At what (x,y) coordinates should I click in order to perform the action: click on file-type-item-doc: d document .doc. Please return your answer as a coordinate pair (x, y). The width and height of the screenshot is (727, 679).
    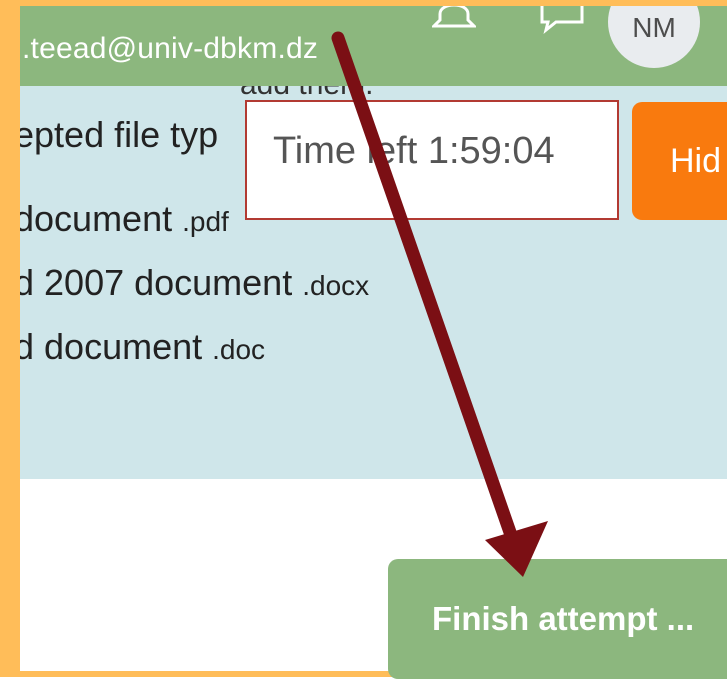
    Looking at the image, I should click on (142, 347).